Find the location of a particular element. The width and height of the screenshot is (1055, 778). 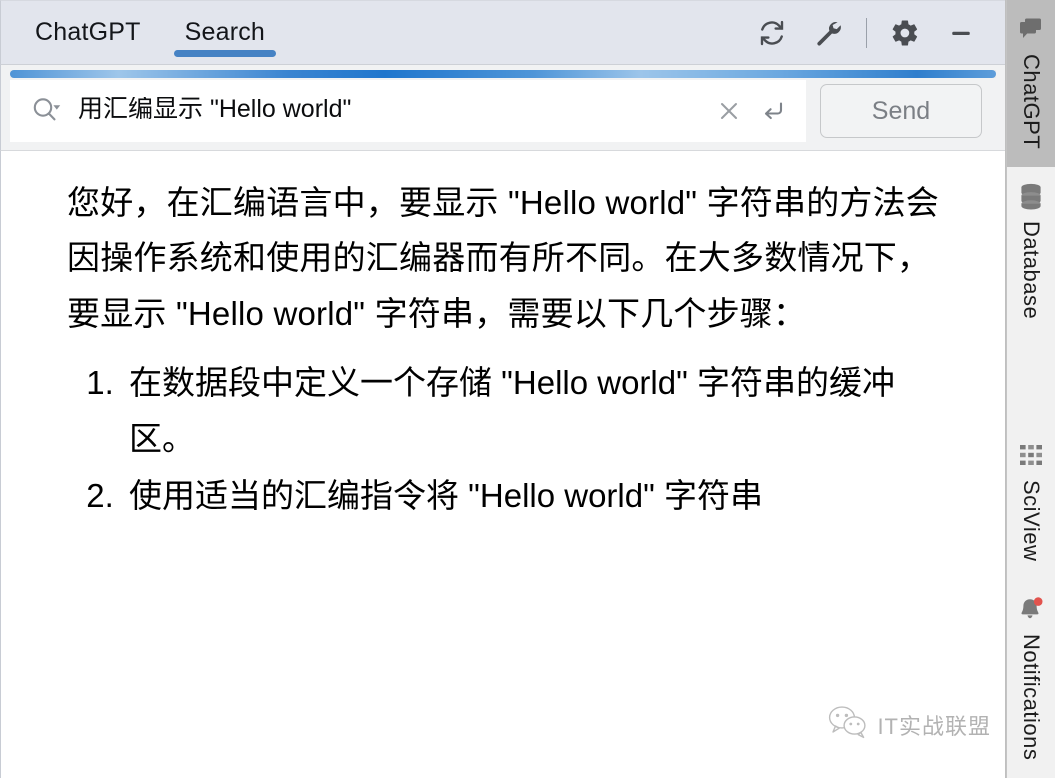

send-button-area: Send is located at coordinates (901, 111).